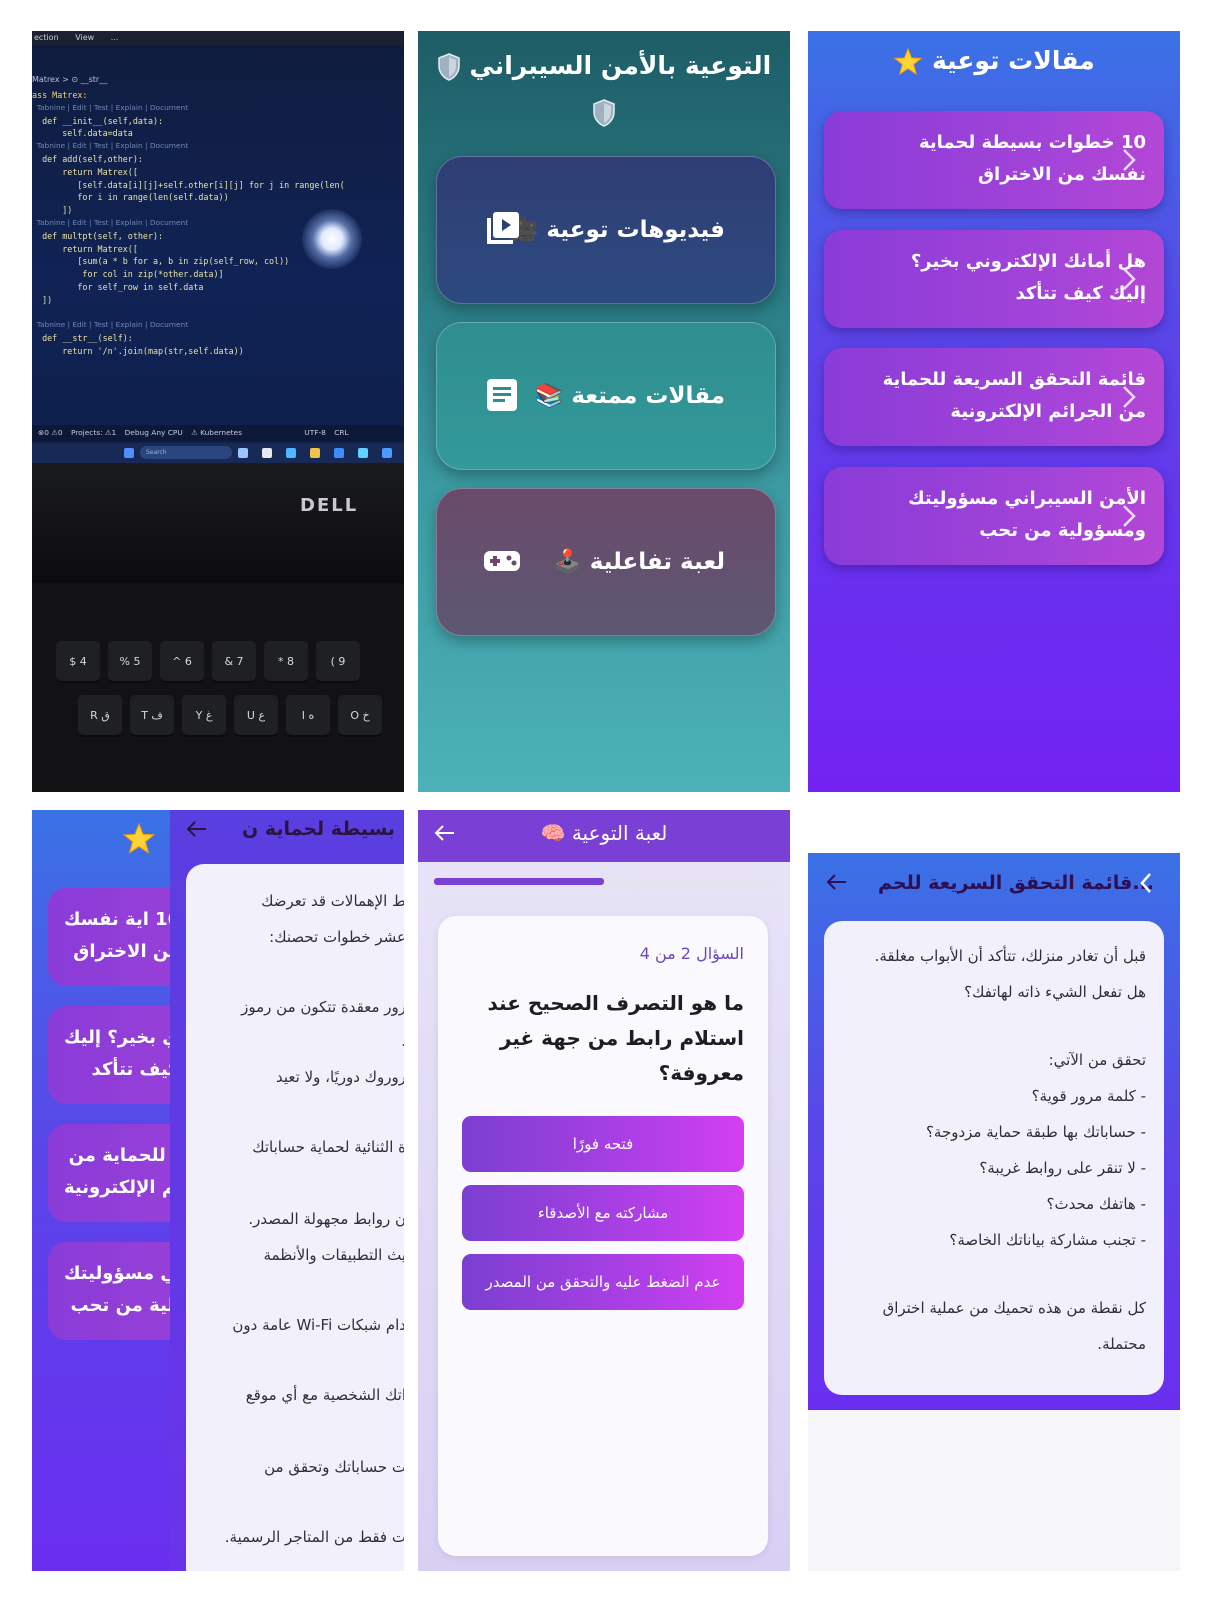  I want to click on code-line: def __str__(self):, so click(82, 338).